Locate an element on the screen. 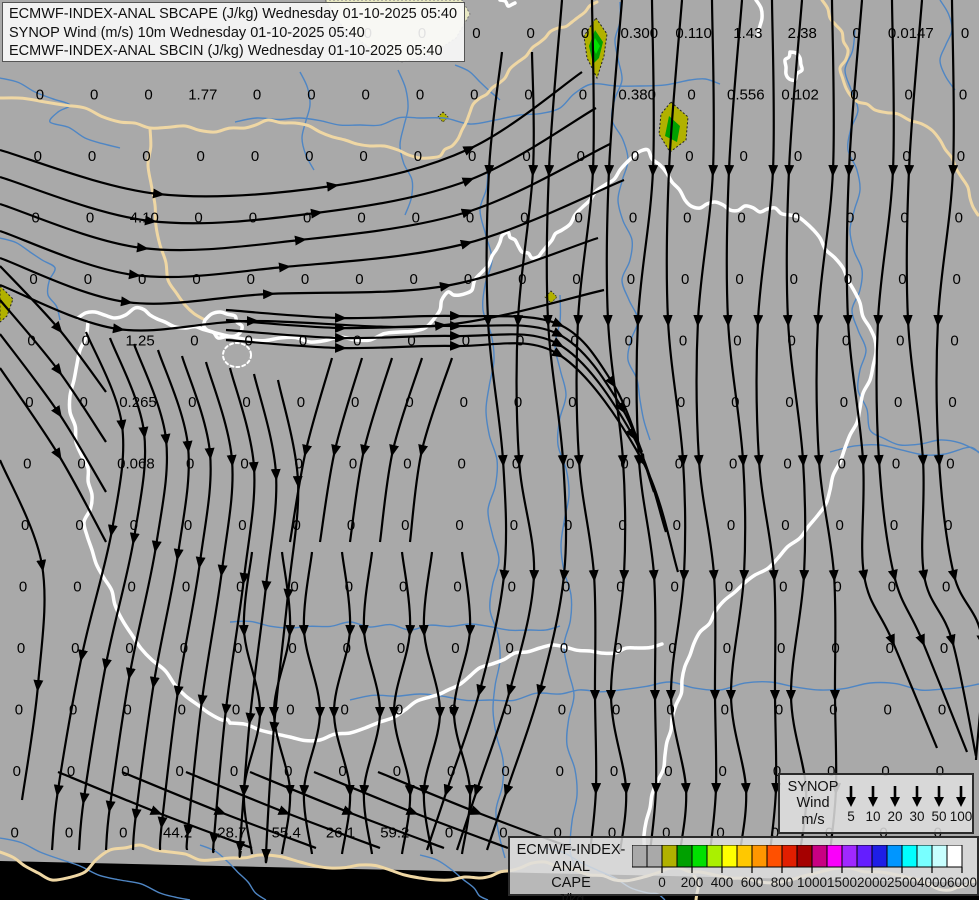 The image size is (979, 900). cape-tick-label: 800 is located at coordinates (782, 882).